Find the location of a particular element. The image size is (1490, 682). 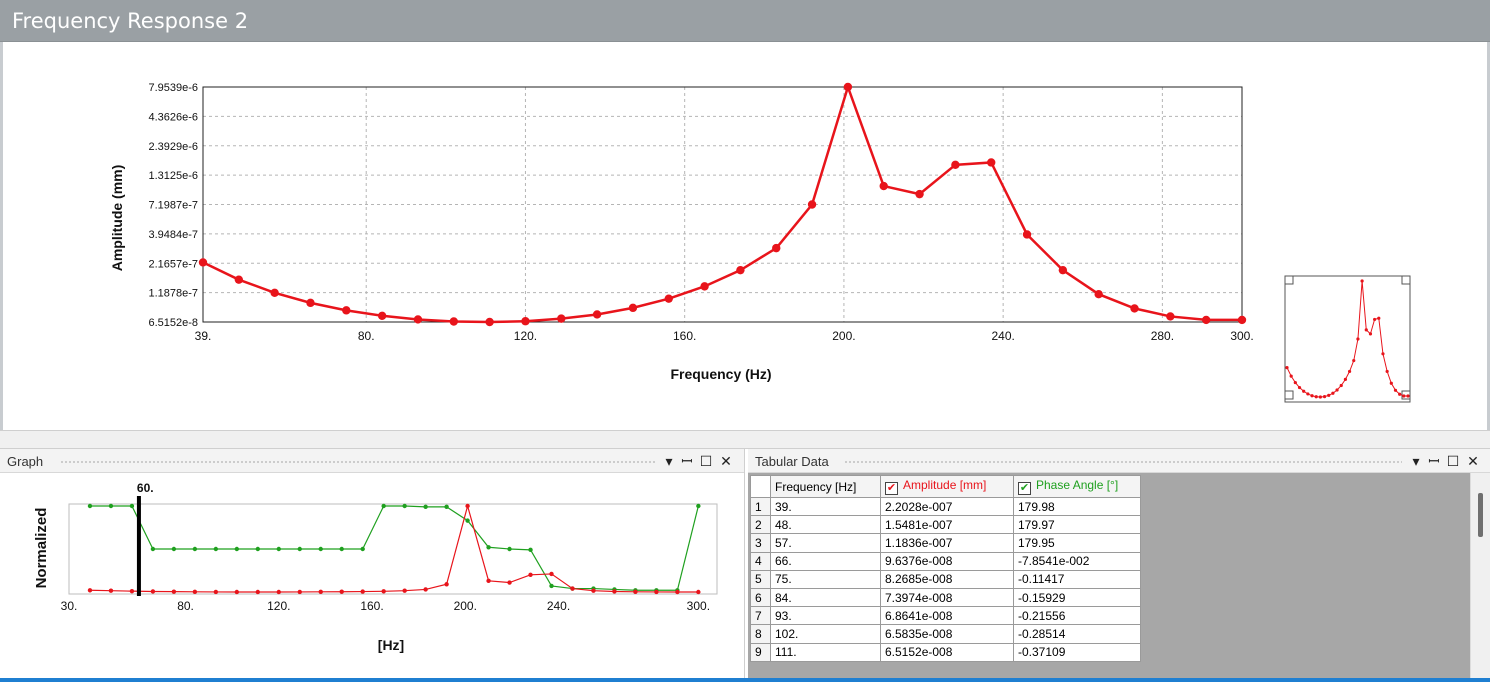

overview-handle-bl is located at coordinates (1289, 395).